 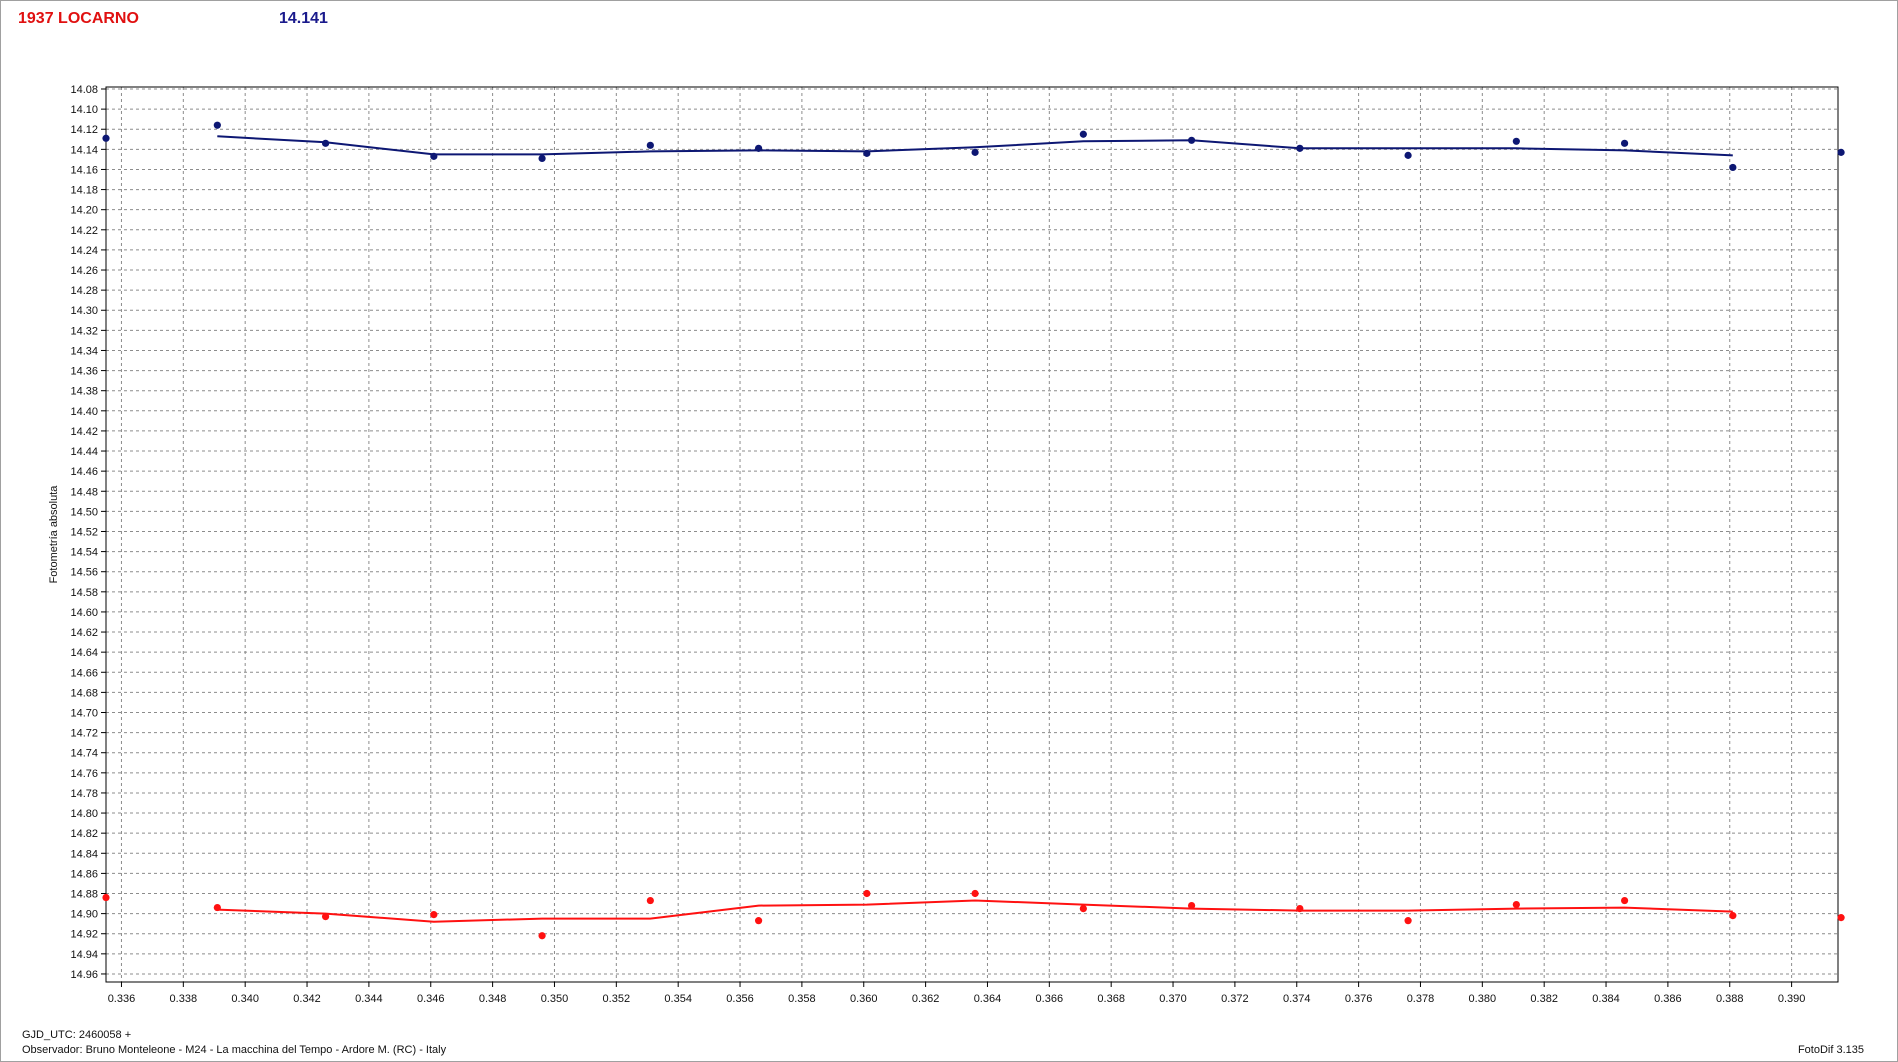 I want to click on gjd-label: GJD_UTC: 2460058 +, so click(x=77, y=1035).